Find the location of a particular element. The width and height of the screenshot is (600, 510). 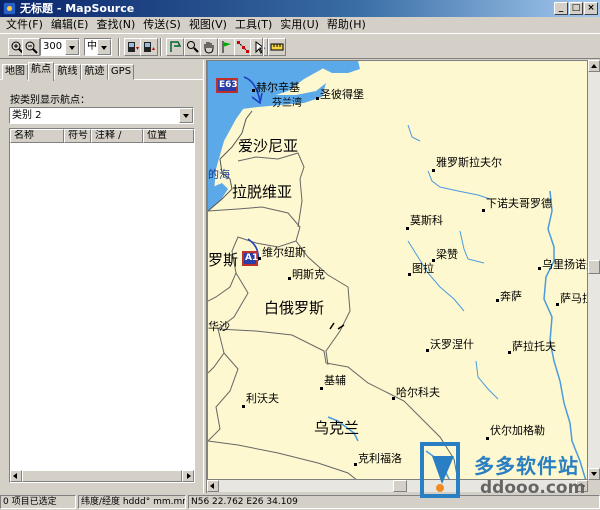

hand-icon is located at coordinates (209, 48).